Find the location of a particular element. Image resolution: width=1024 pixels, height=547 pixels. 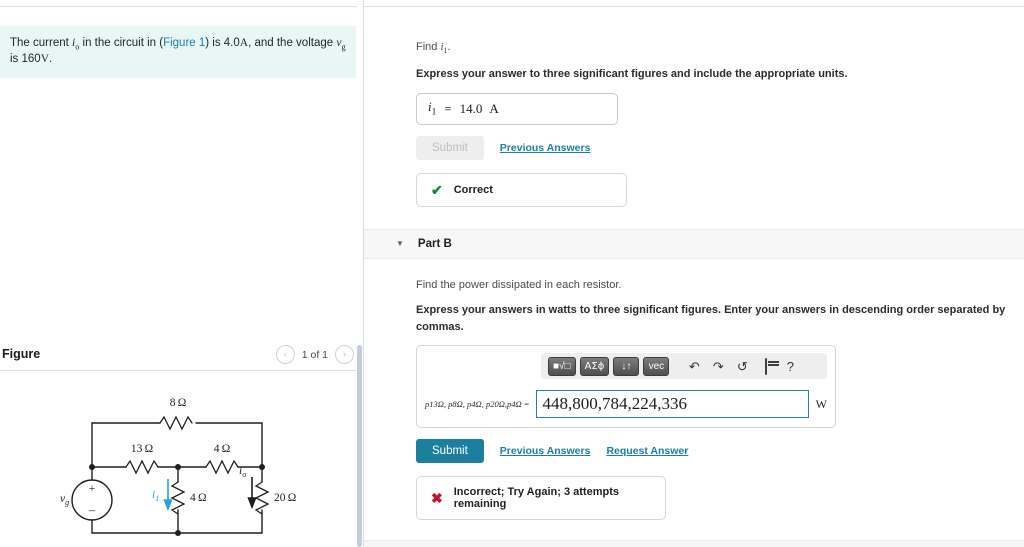

figure-divider is located at coordinates (178, 370).